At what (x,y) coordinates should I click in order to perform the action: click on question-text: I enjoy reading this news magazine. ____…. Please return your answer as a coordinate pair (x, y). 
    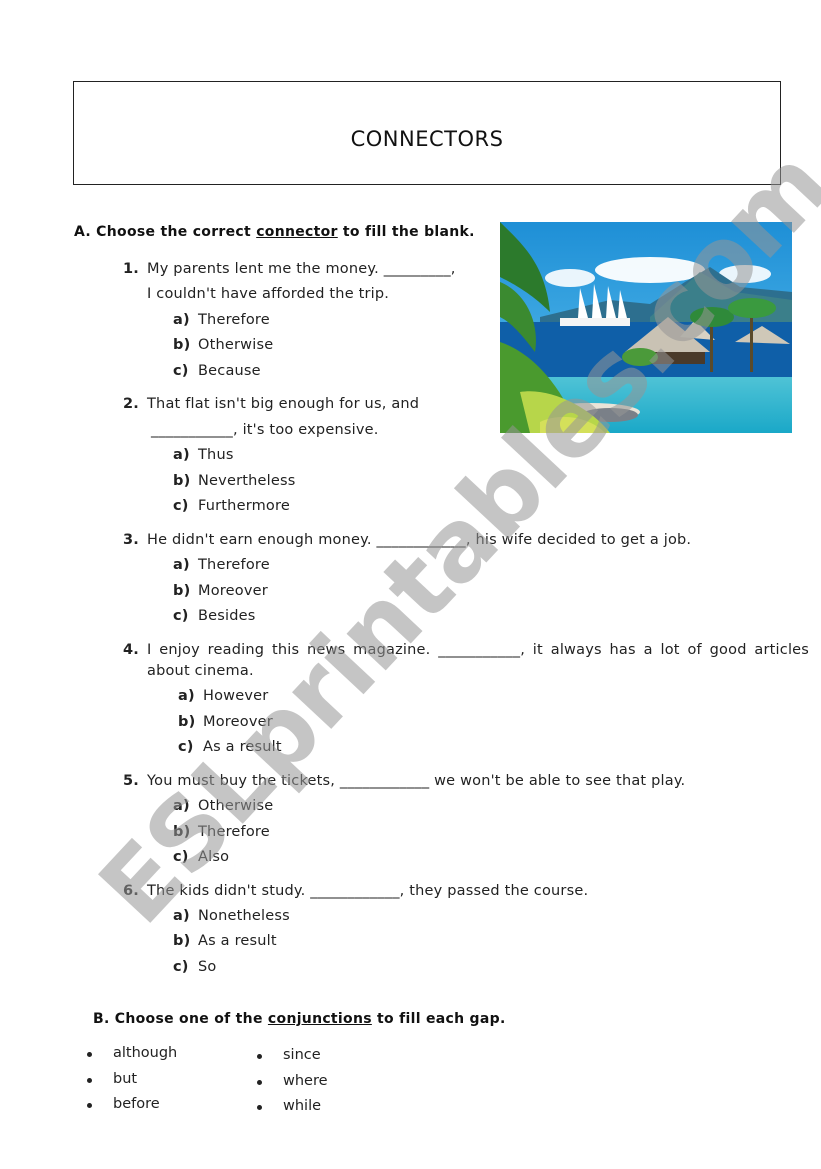
    Looking at the image, I should click on (478, 650).